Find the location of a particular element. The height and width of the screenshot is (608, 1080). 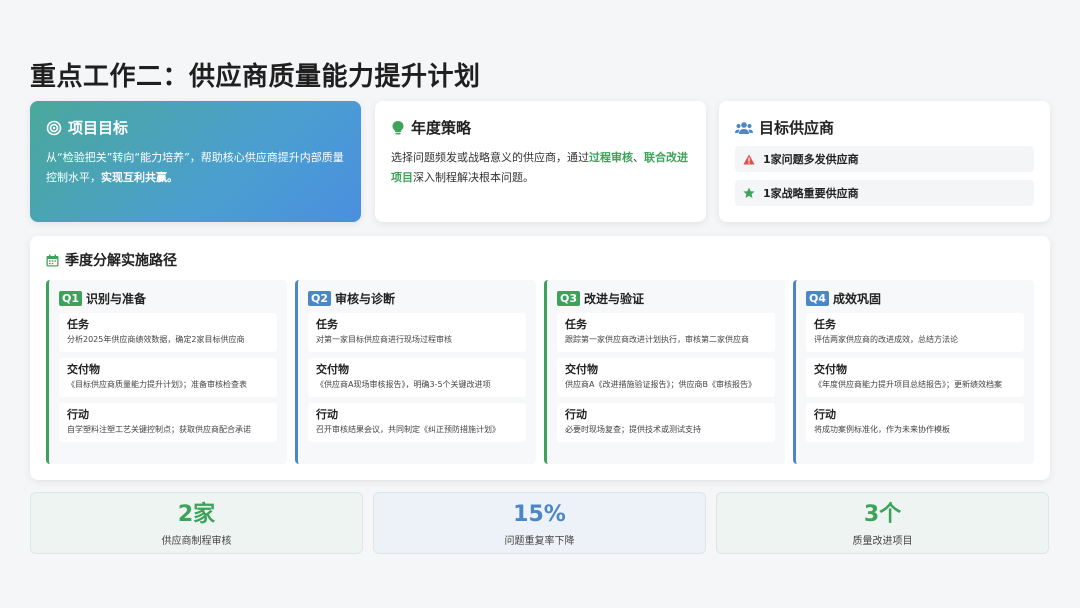

stat-improvement-projects: 3个 质量改进项目 is located at coordinates (882, 523).